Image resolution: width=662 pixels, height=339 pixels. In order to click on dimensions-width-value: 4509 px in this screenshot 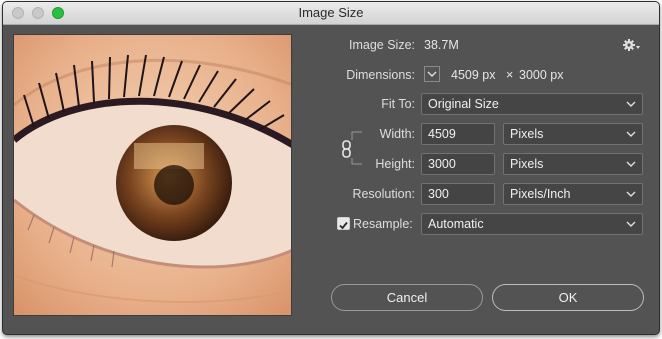, I will do `click(473, 75)`.